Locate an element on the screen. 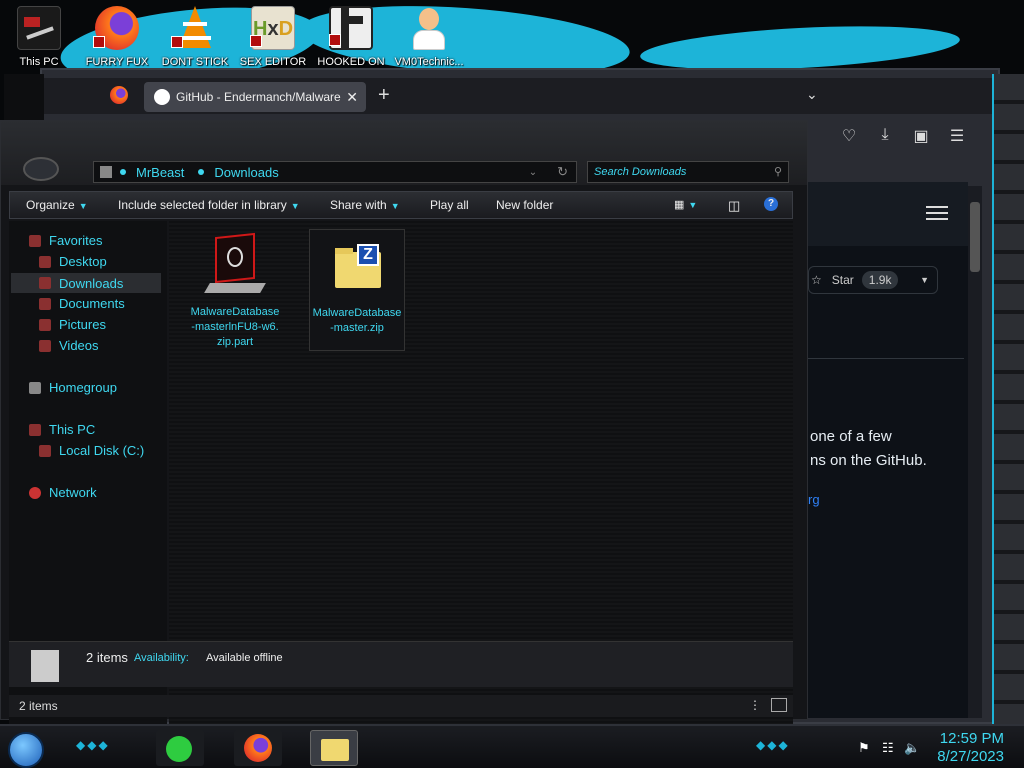  share-with-button: Share with ▼ is located at coordinates (365, 205).